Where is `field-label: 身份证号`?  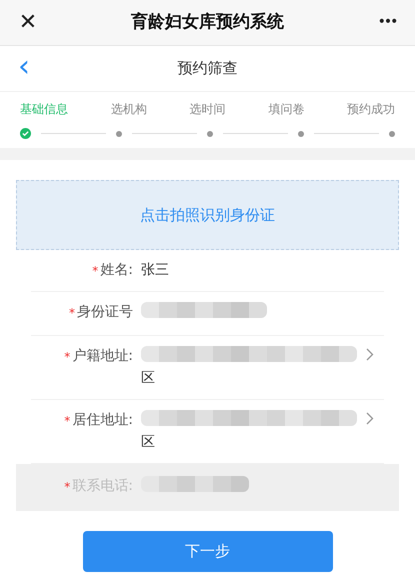
field-label: 身份证号 is located at coordinates (105, 312).